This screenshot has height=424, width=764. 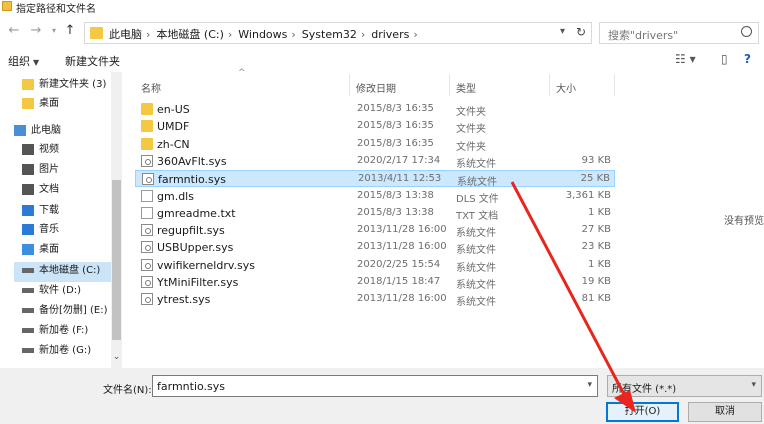 What do you see at coordinates (14, 31) in the screenshot?
I see `back-icon: ←` at bounding box center [14, 31].